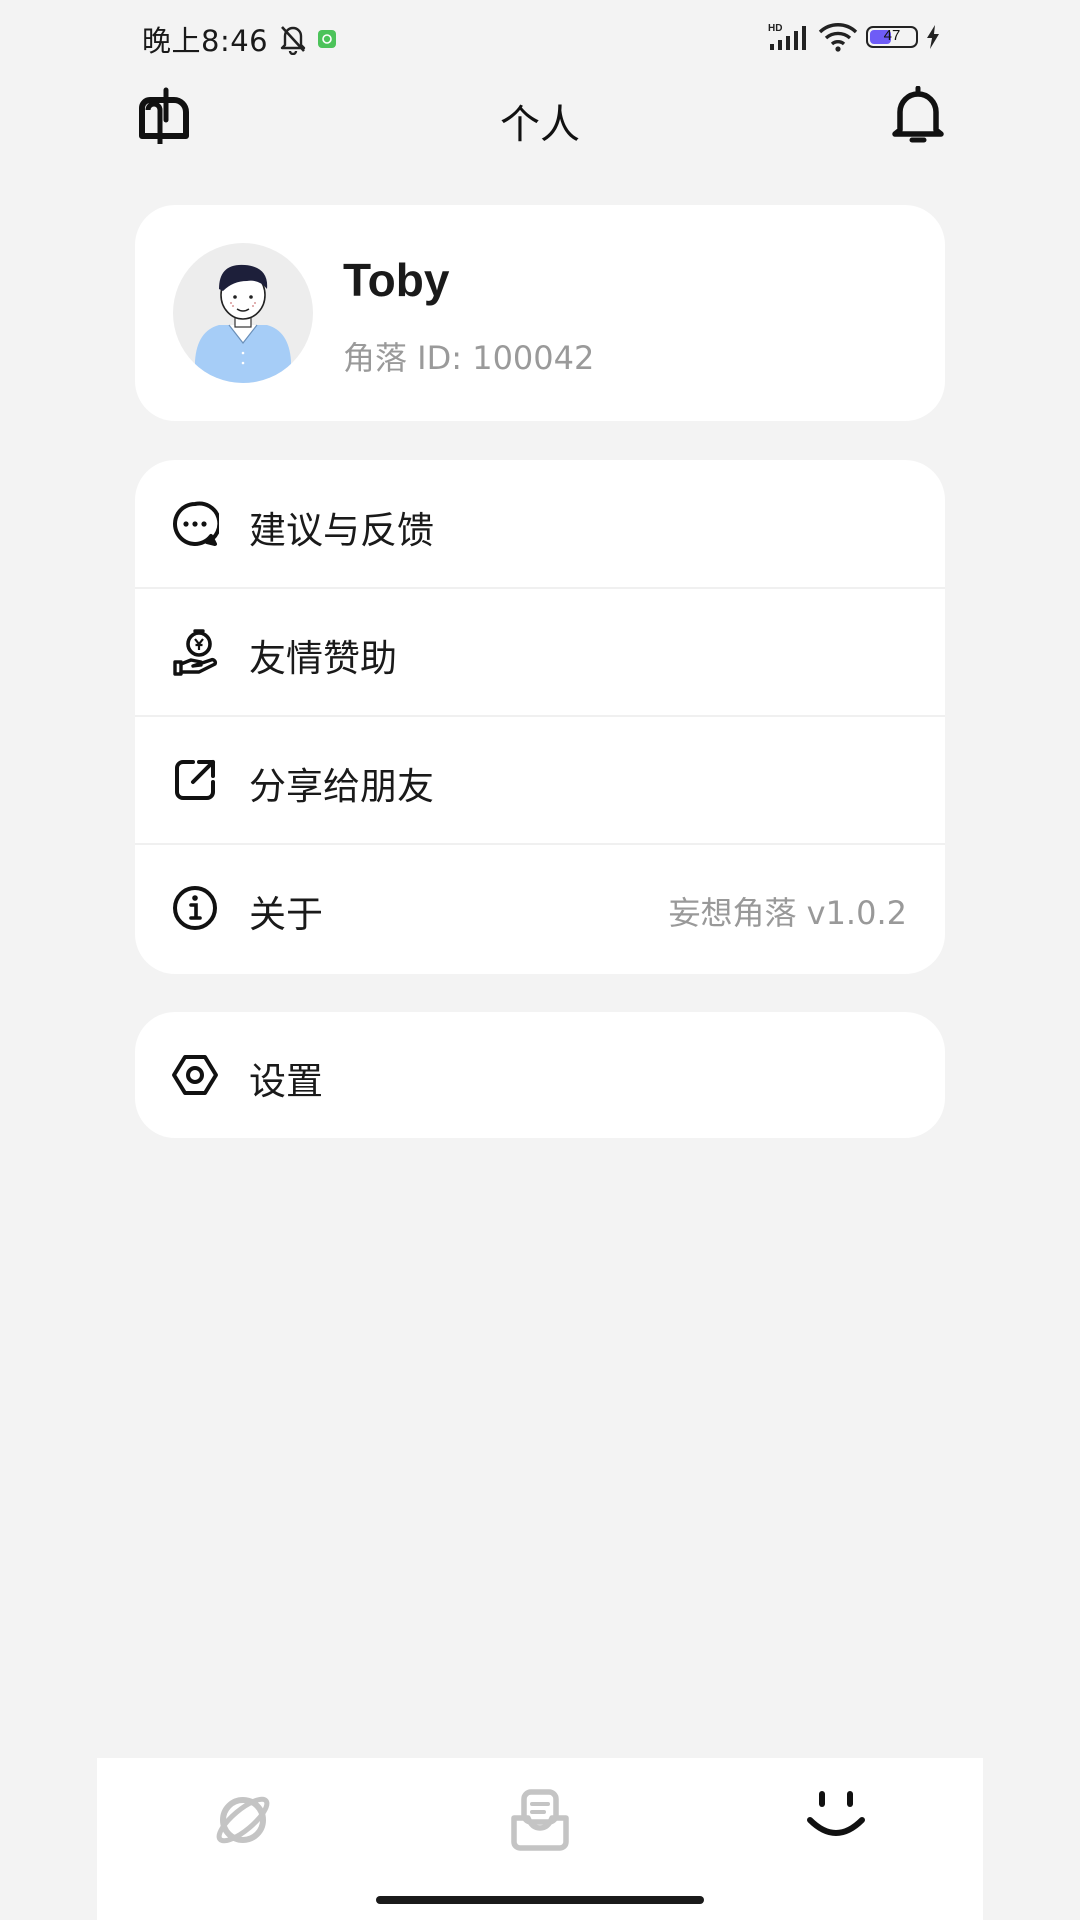  Describe the element at coordinates (286, 1081) in the screenshot. I see `settings-label: 设置` at that location.